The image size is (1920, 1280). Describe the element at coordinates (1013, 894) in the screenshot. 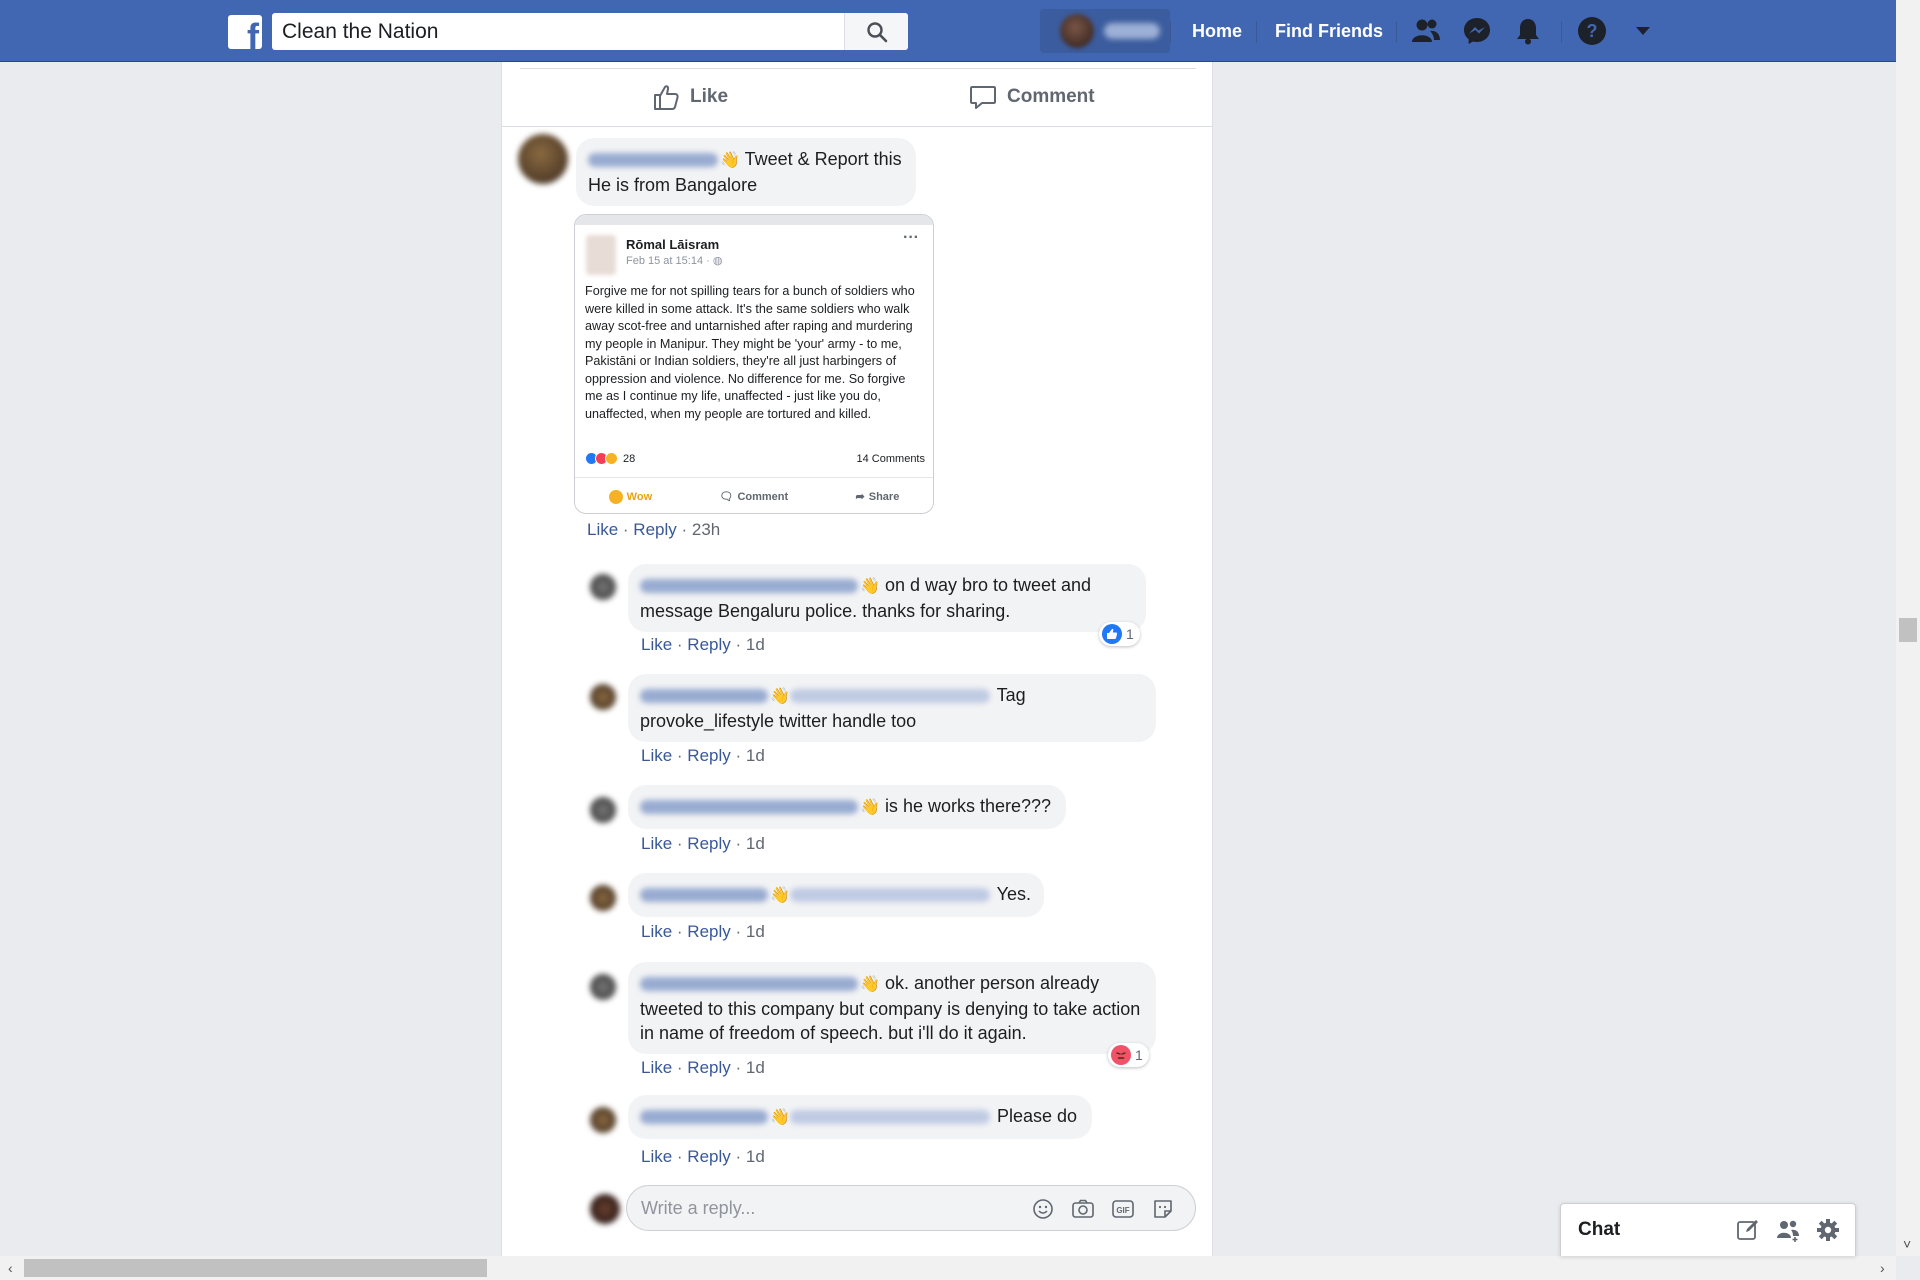

I see `reply-text: Yes.` at that location.